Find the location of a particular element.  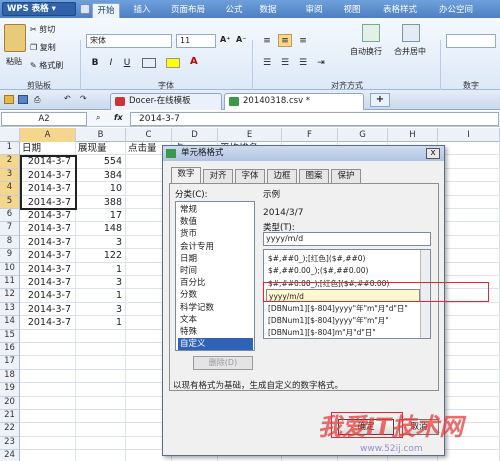

category-item: 货币 is located at coordinates (215, 234).